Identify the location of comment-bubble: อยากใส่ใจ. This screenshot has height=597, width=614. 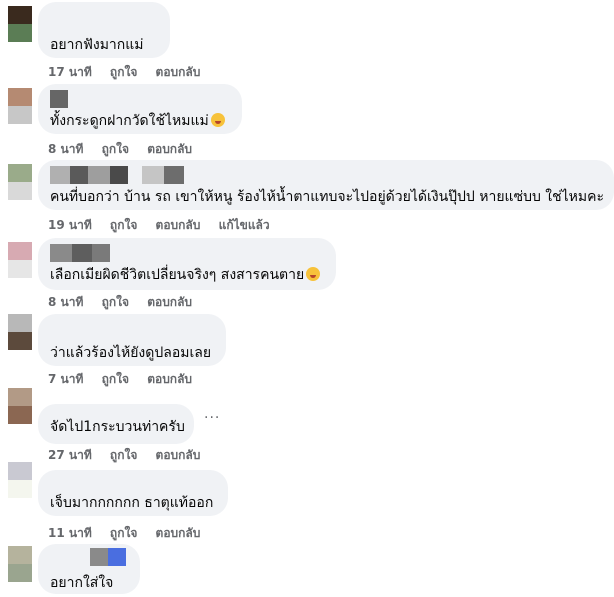
(89, 569).